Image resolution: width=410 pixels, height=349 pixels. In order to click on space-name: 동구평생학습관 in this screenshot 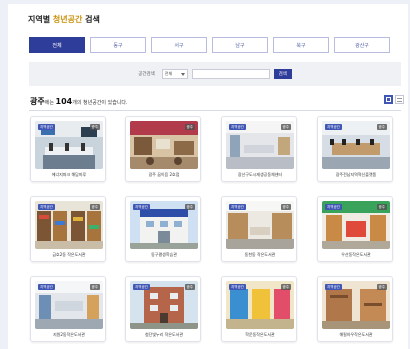, I will do `click(164, 254)`.